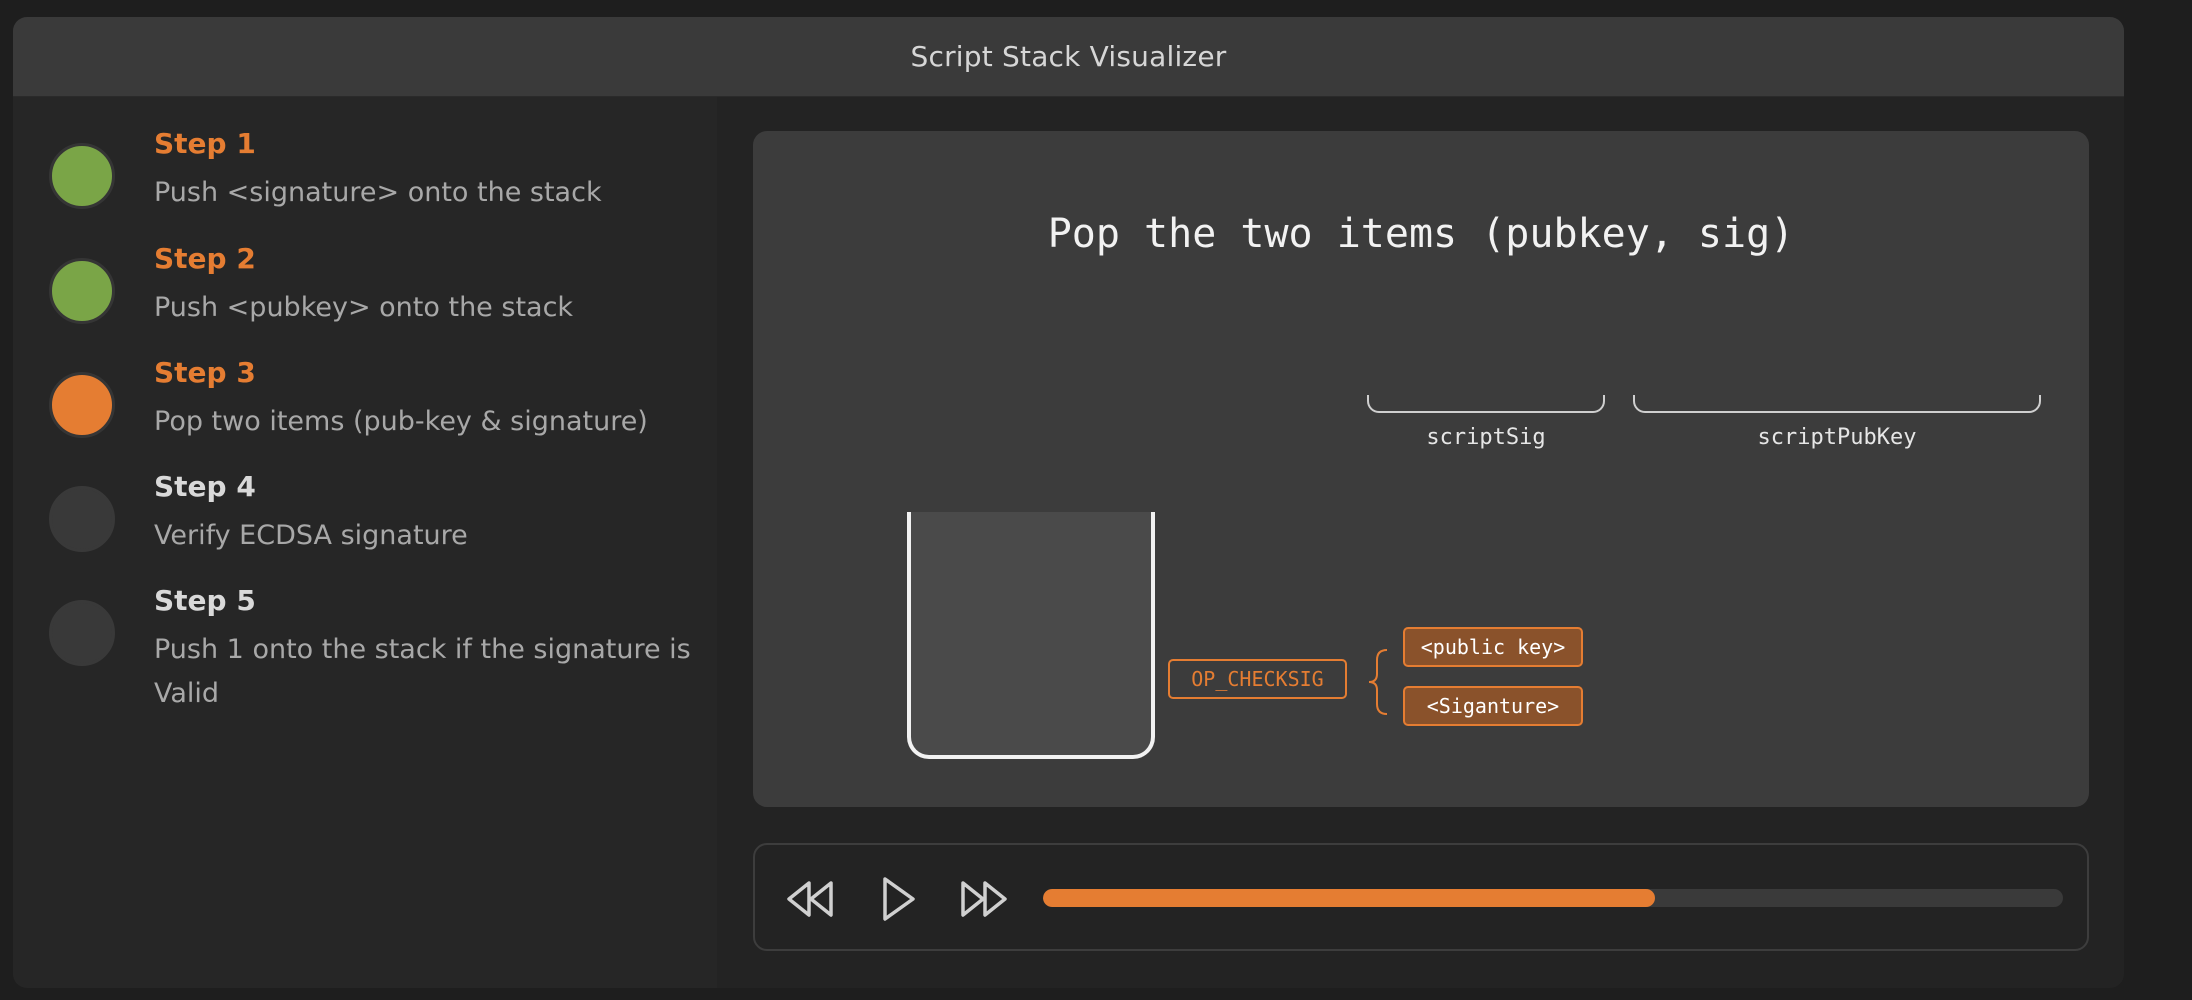 The height and width of the screenshot is (1000, 2192). I want to click on script-sig-label: scriptSig, so click(1486, 437).